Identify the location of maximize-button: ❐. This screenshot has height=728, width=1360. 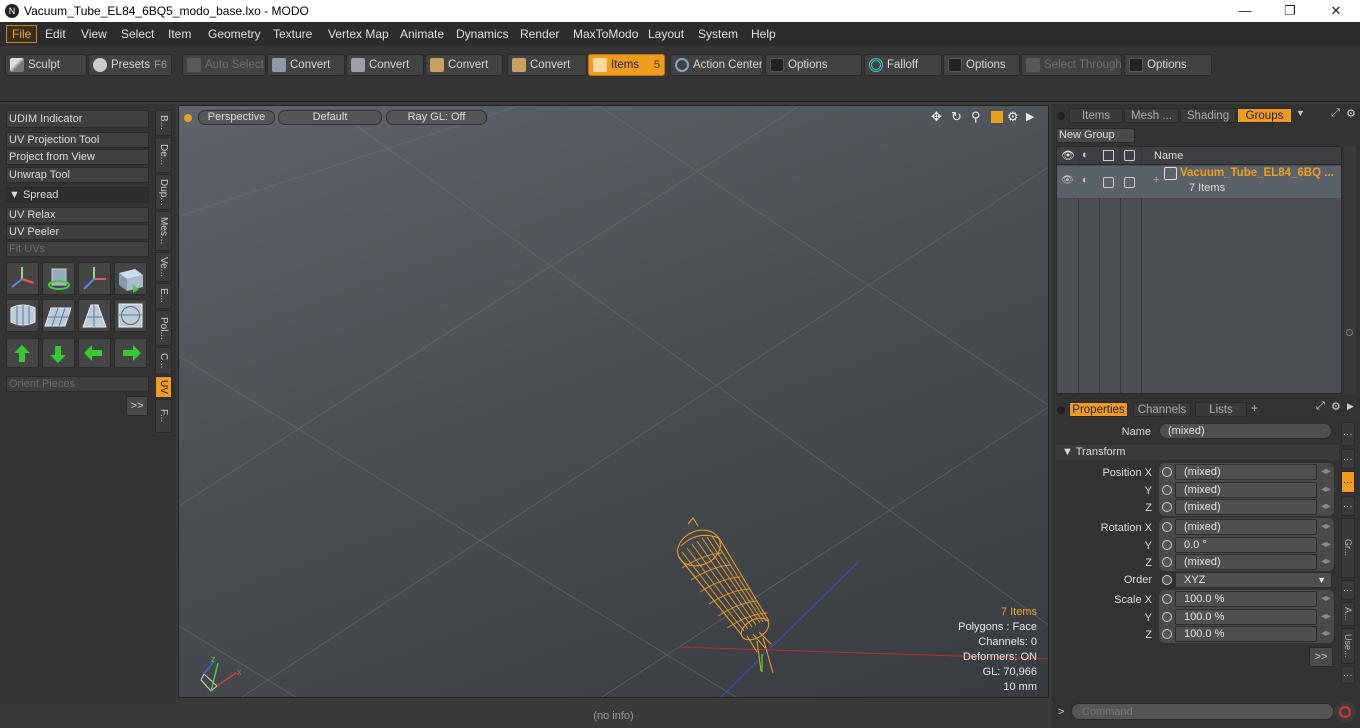
(1290, 11).